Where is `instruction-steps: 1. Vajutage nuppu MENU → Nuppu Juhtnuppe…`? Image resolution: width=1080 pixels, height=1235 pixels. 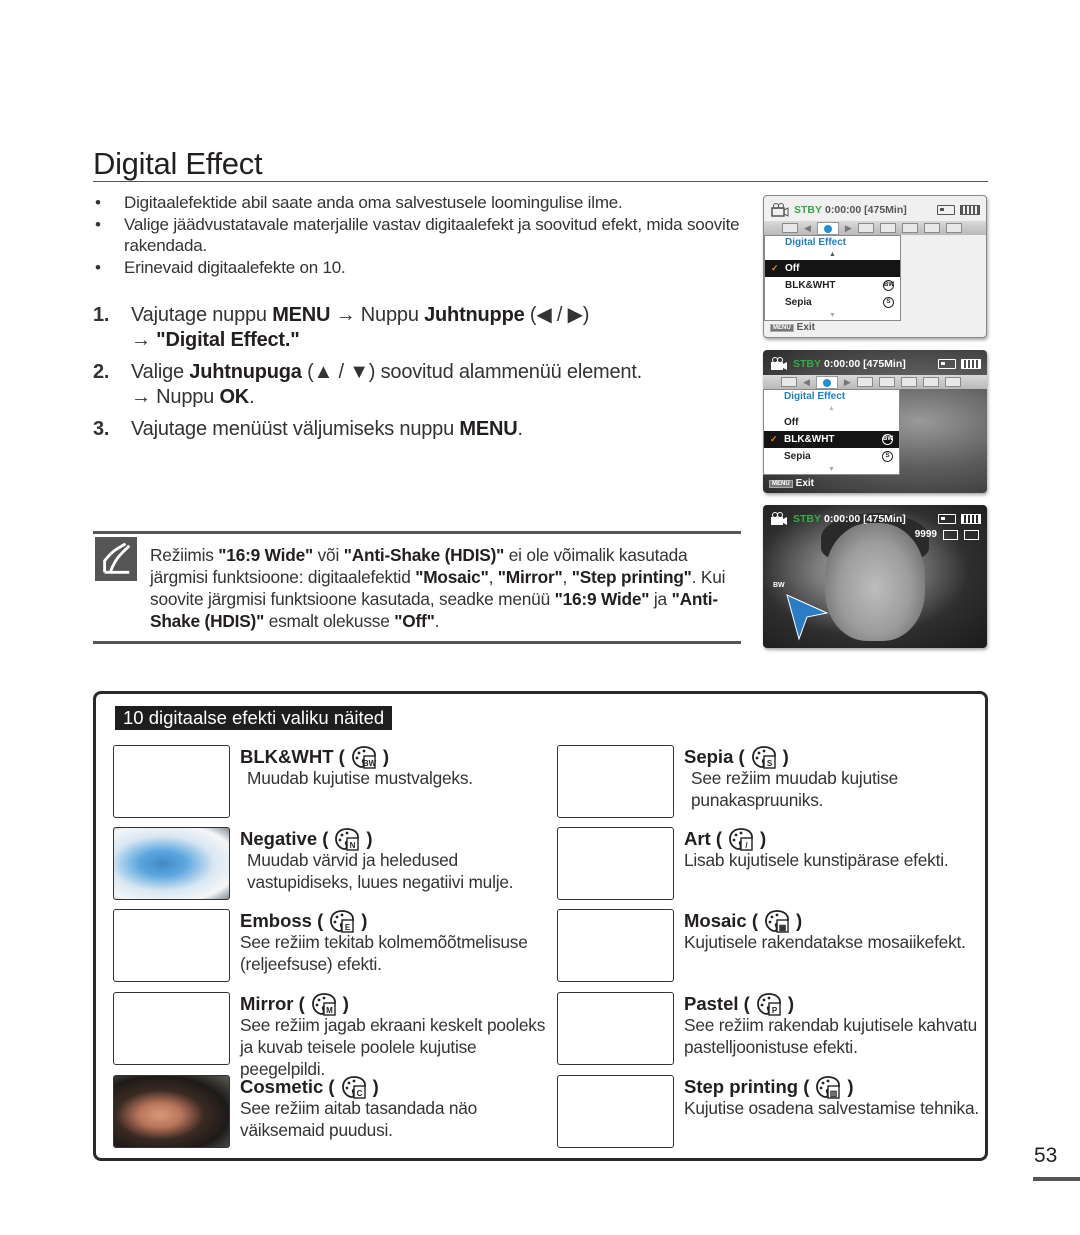
instruction-steps: 1. Vajutage nuppu MENU → Nuppu Juhtnuppe… is located at coordinates (423, 376).